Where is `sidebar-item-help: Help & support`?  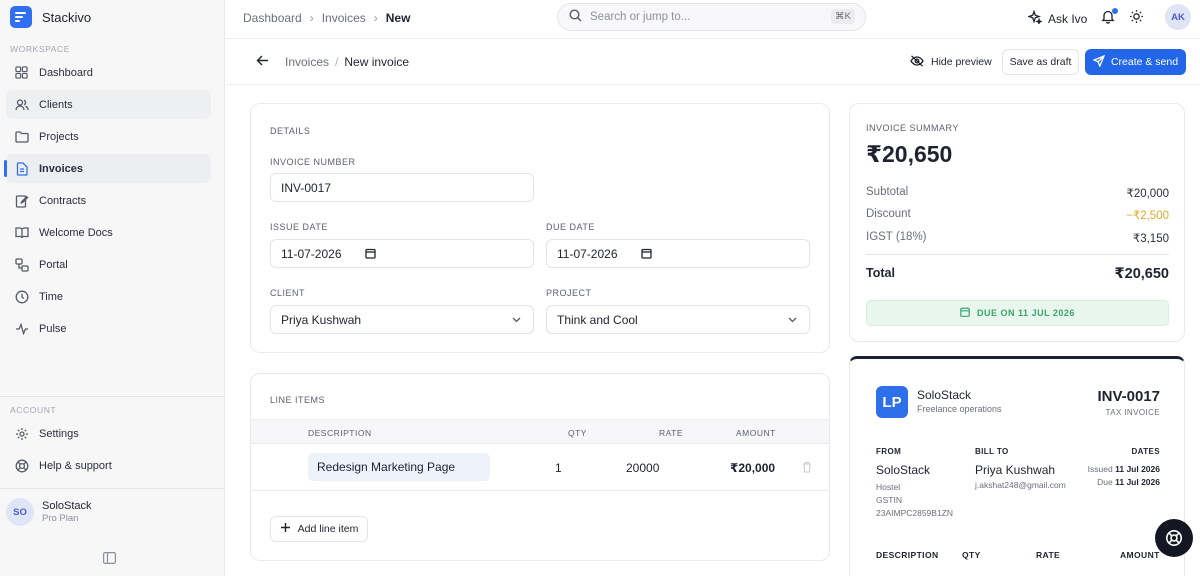 sidebar-item-help: Help & support is located at coordinates (108, 465).